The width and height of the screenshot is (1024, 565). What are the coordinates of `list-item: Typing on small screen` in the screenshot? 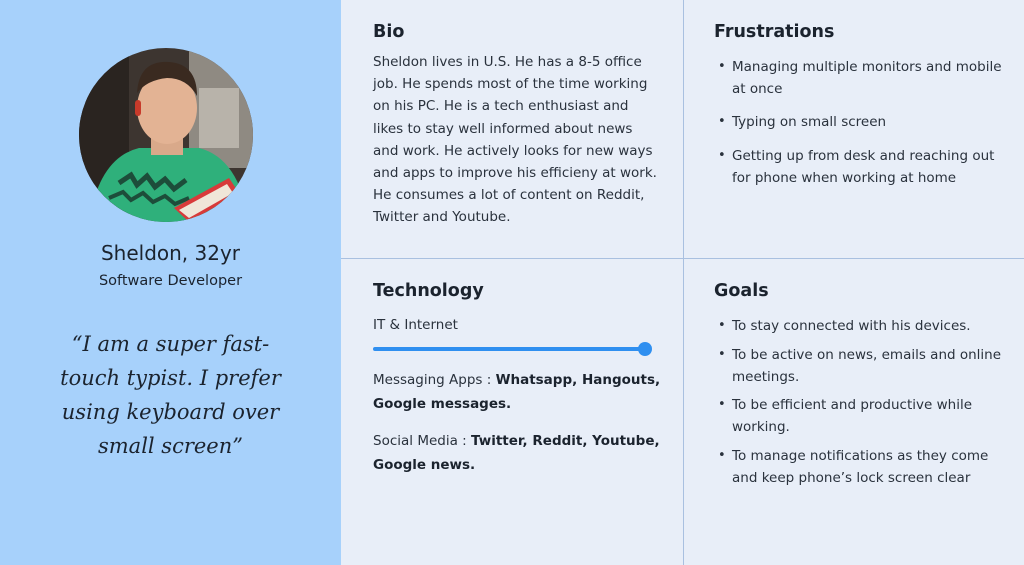 It's located at (859, 122).